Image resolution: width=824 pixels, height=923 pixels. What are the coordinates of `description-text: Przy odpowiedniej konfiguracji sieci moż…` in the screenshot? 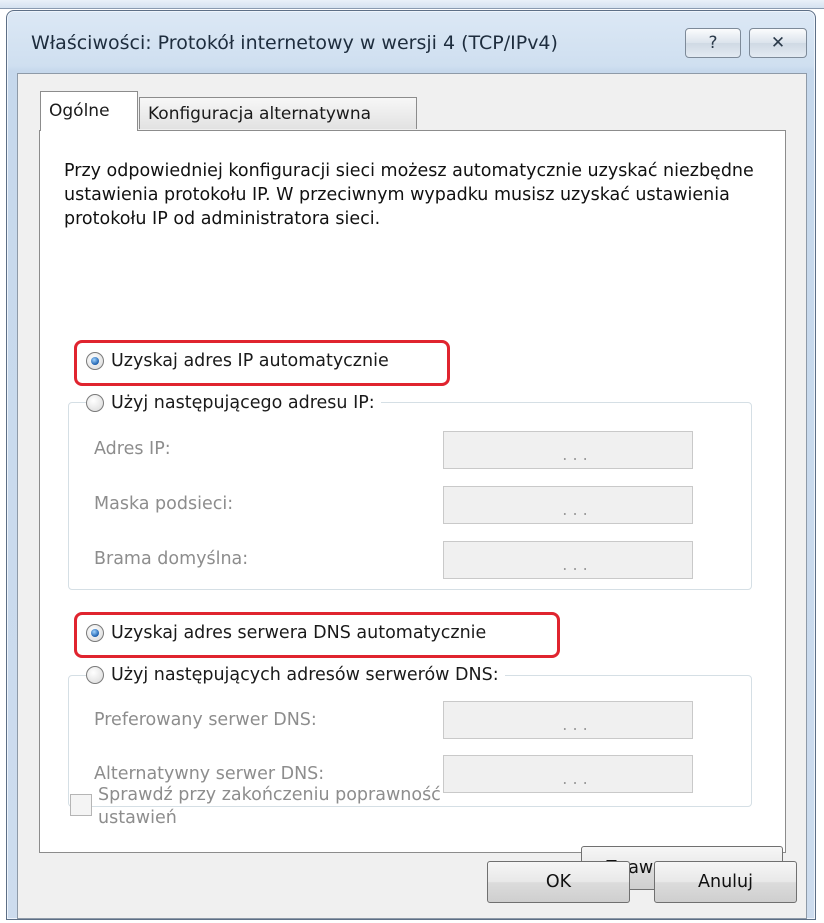 It's located at (409, 195).